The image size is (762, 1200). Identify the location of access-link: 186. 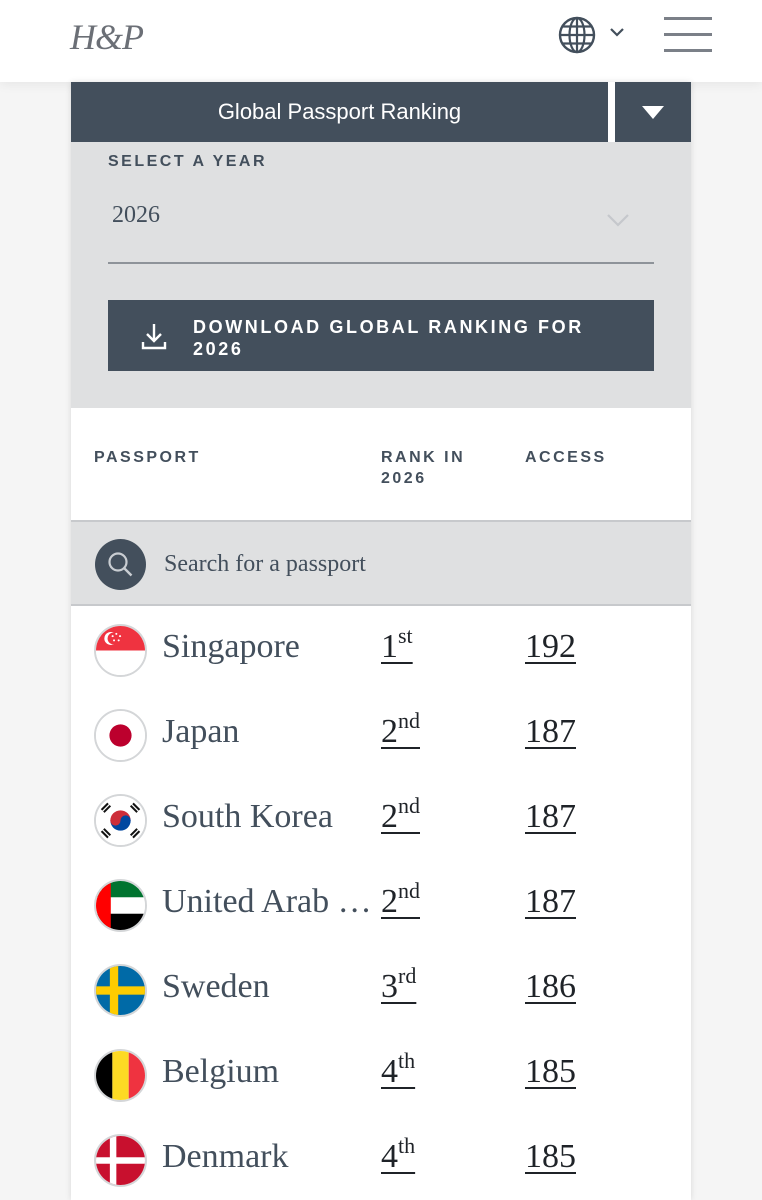
(550, 987).